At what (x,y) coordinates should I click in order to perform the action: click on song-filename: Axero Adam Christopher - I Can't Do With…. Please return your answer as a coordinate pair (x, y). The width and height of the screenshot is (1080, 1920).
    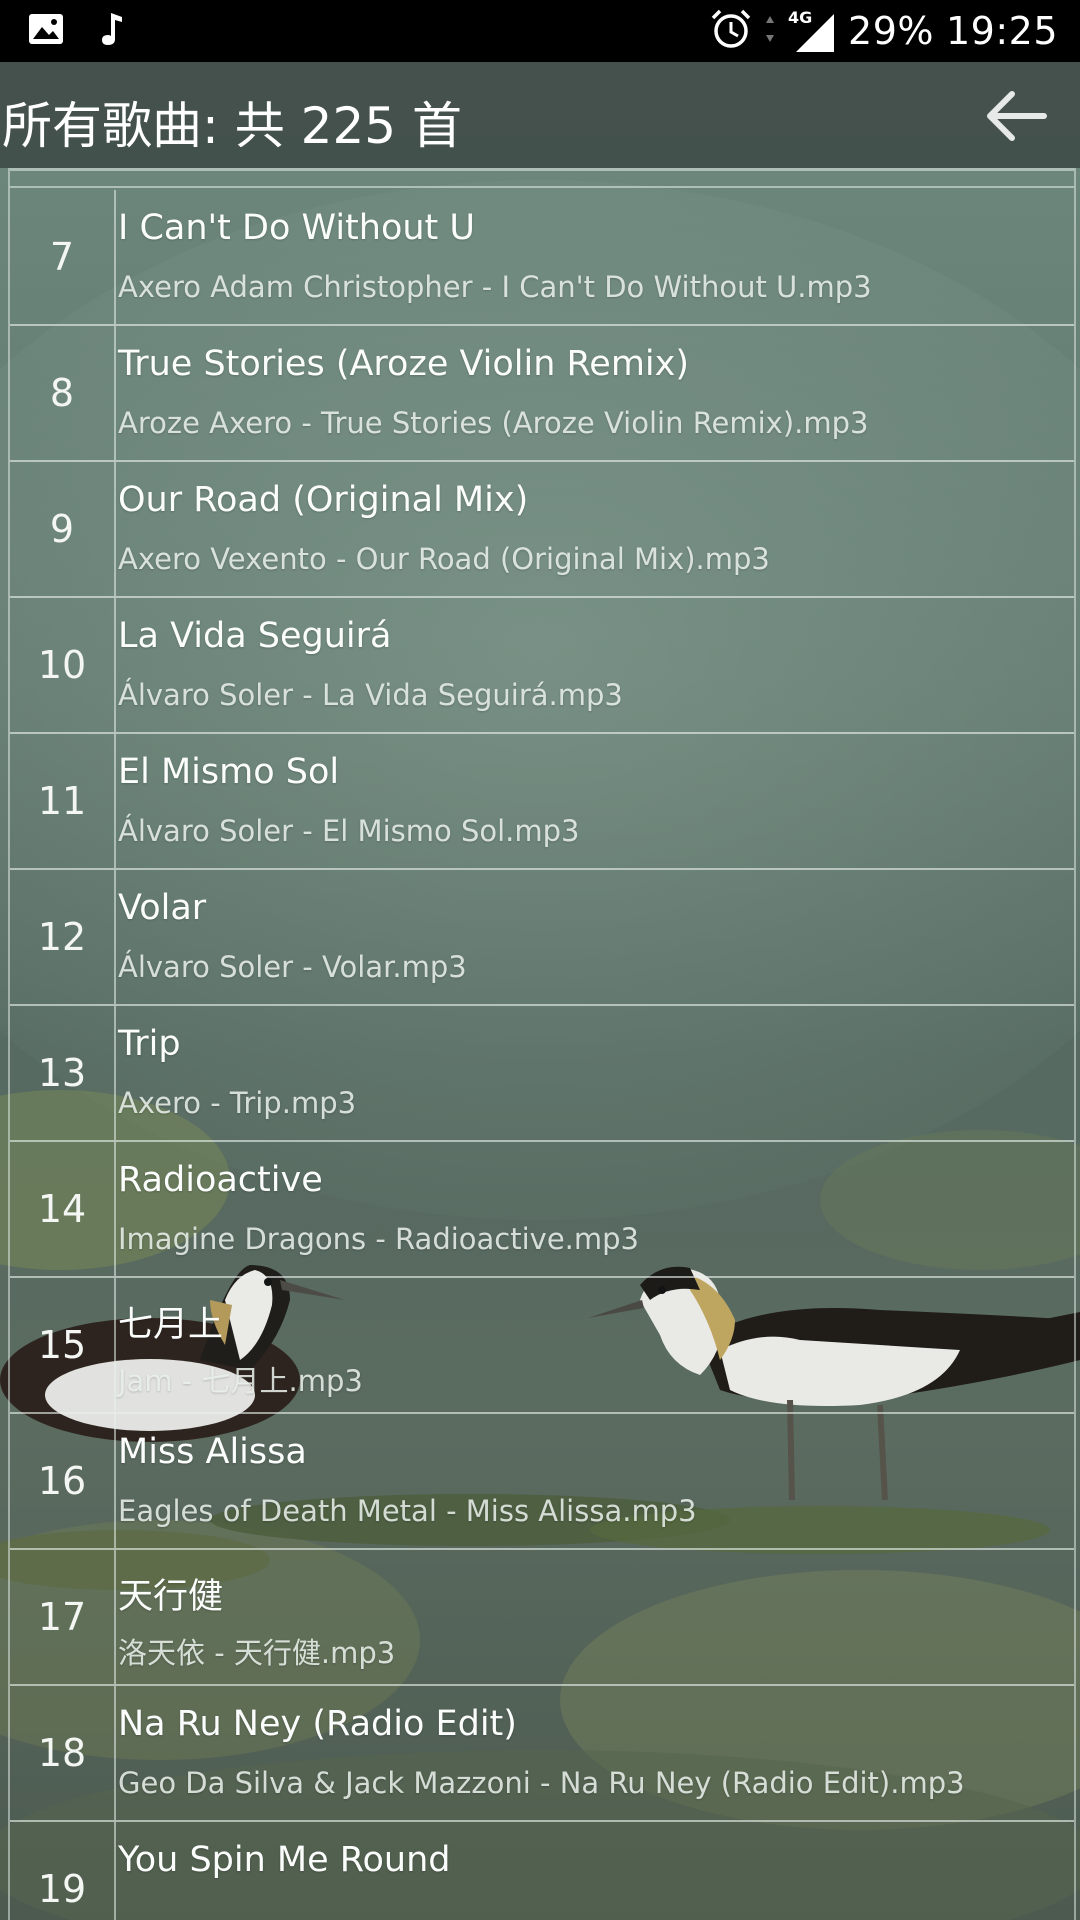
    Looking at the image, I should click on (495, 287).